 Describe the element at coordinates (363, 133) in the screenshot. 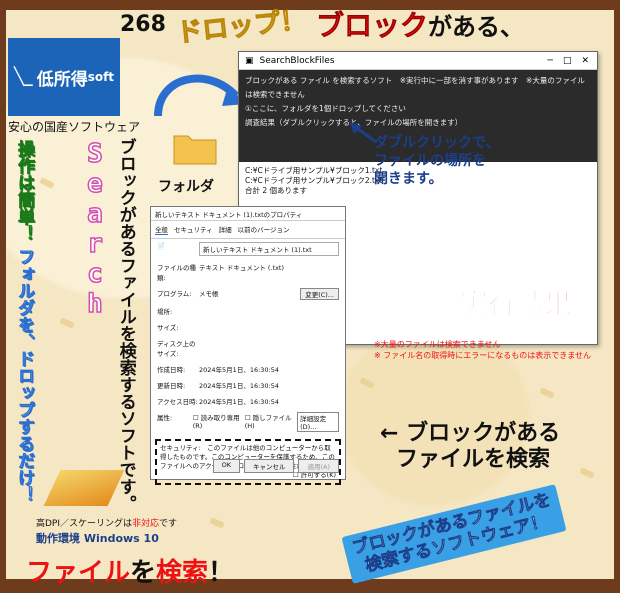

I see `hint-arrow-icon` at that location.